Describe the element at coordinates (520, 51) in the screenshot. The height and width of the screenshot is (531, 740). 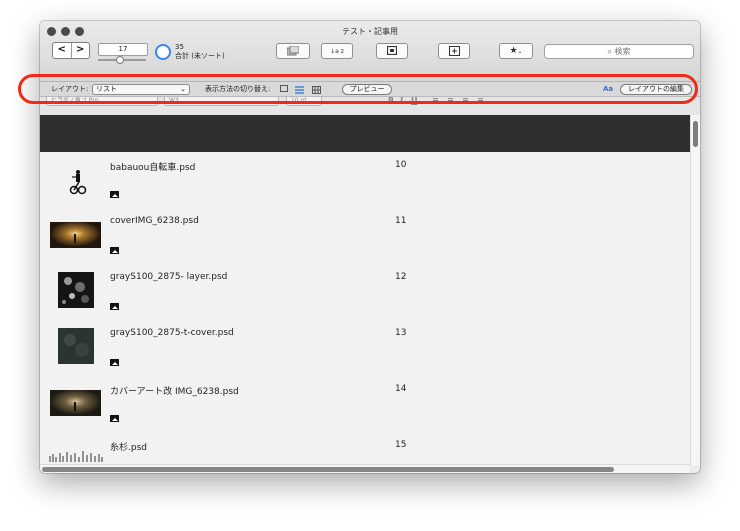
I see `chevron-down-icon: ⌄` at that location.